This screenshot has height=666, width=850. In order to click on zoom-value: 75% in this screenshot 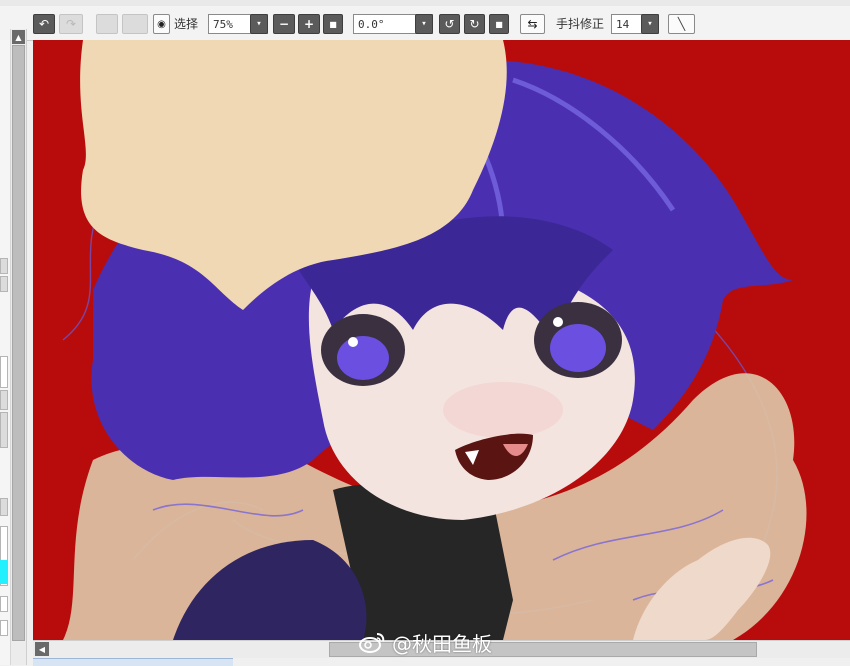, I will do `click(223, 24)`.